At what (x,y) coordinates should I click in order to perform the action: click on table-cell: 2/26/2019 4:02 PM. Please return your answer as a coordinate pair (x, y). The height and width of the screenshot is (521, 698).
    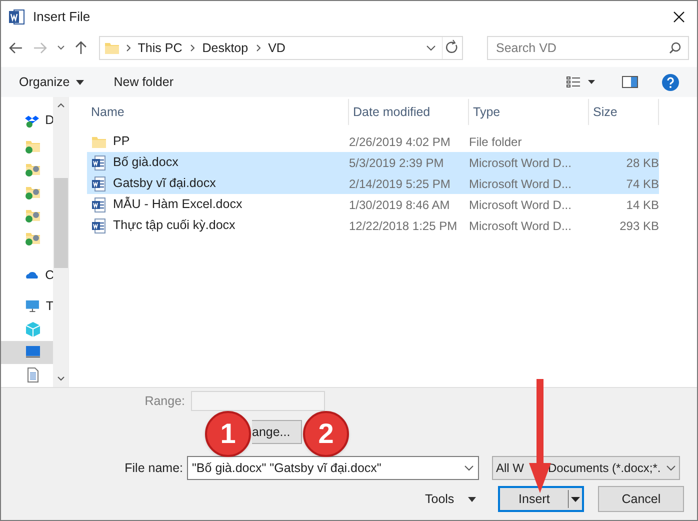
    Looking at the image, I should click on (399, 141).